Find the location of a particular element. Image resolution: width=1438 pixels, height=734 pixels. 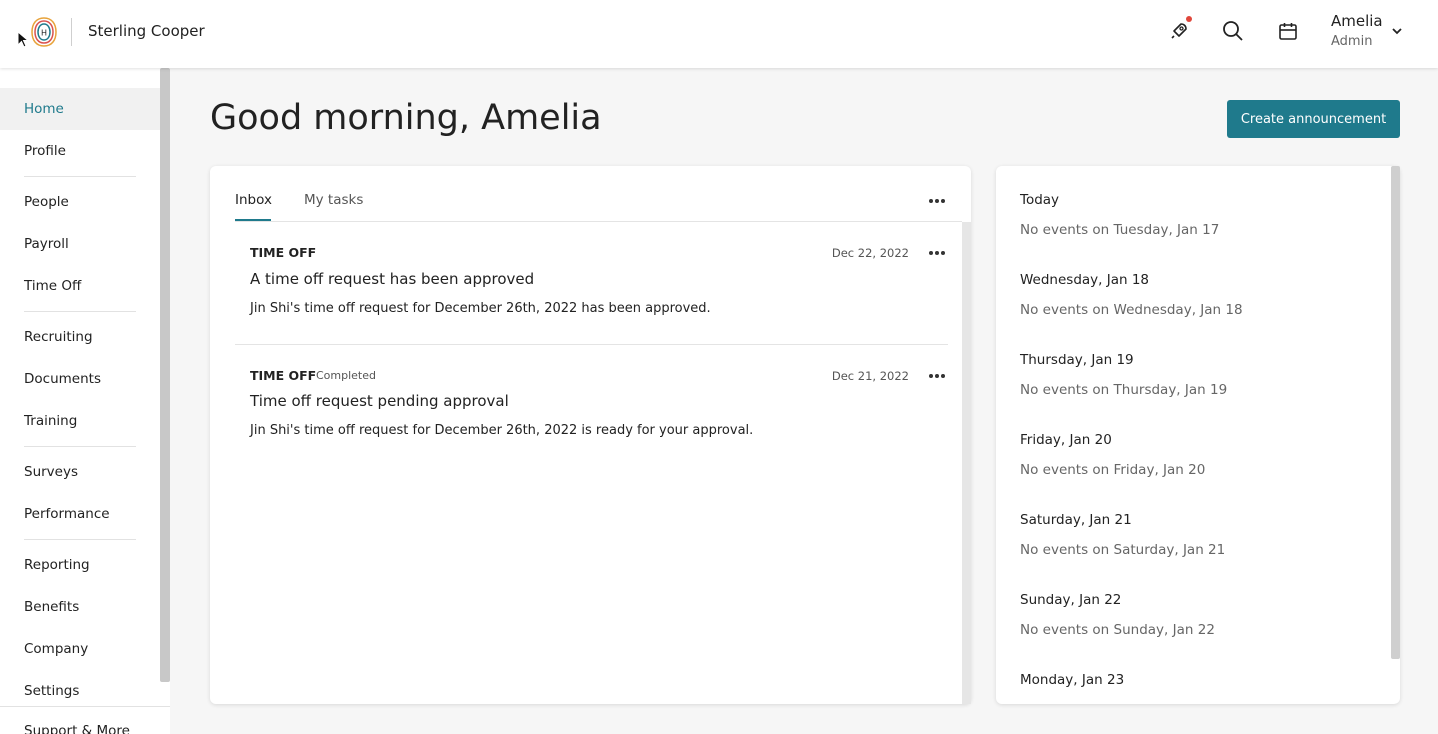

inbox-item-title: Time off request pending approval is located at coordinates (379, 401).